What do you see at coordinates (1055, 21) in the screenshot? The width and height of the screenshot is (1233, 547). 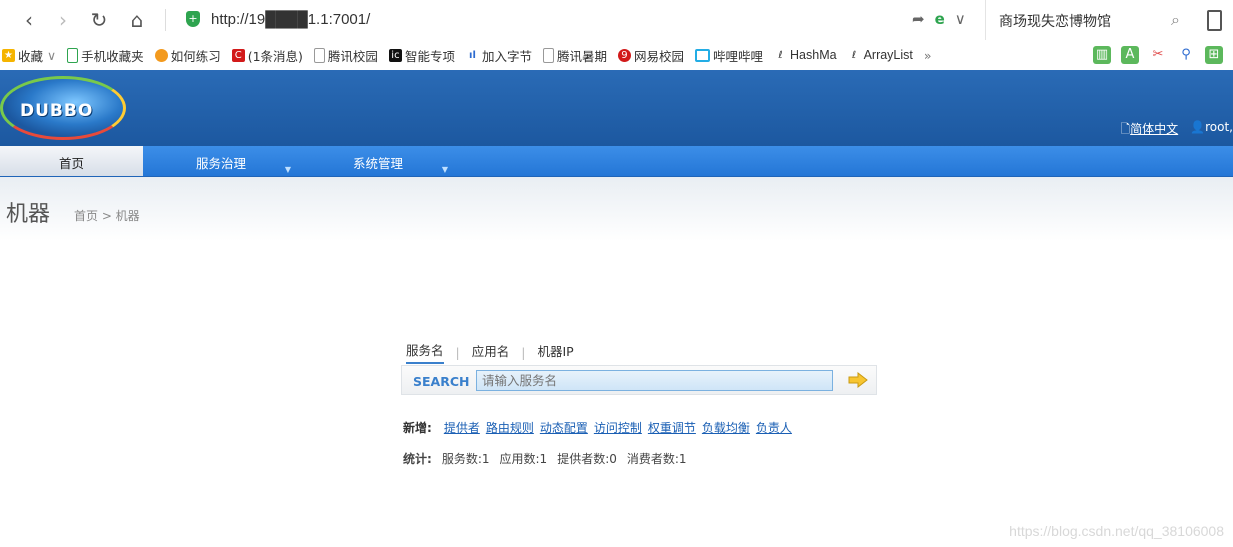 I see `browser-search-text: 商场现失恋博物馆` at bounding box center [1055, 21].